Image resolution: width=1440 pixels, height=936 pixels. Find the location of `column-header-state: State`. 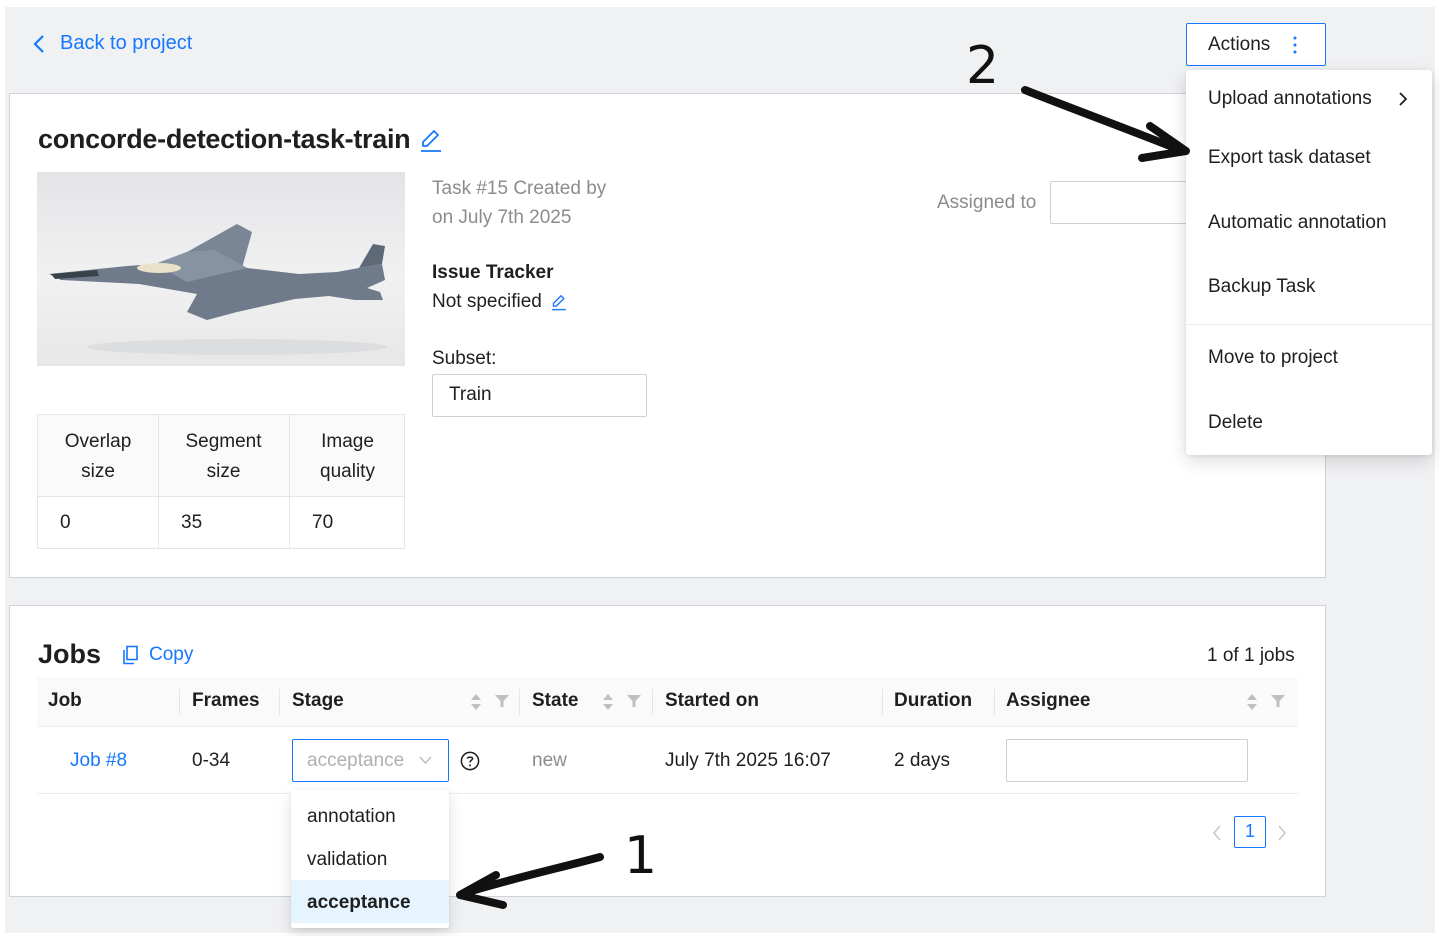

column-header-state: State is located at coordinates (555, 701).